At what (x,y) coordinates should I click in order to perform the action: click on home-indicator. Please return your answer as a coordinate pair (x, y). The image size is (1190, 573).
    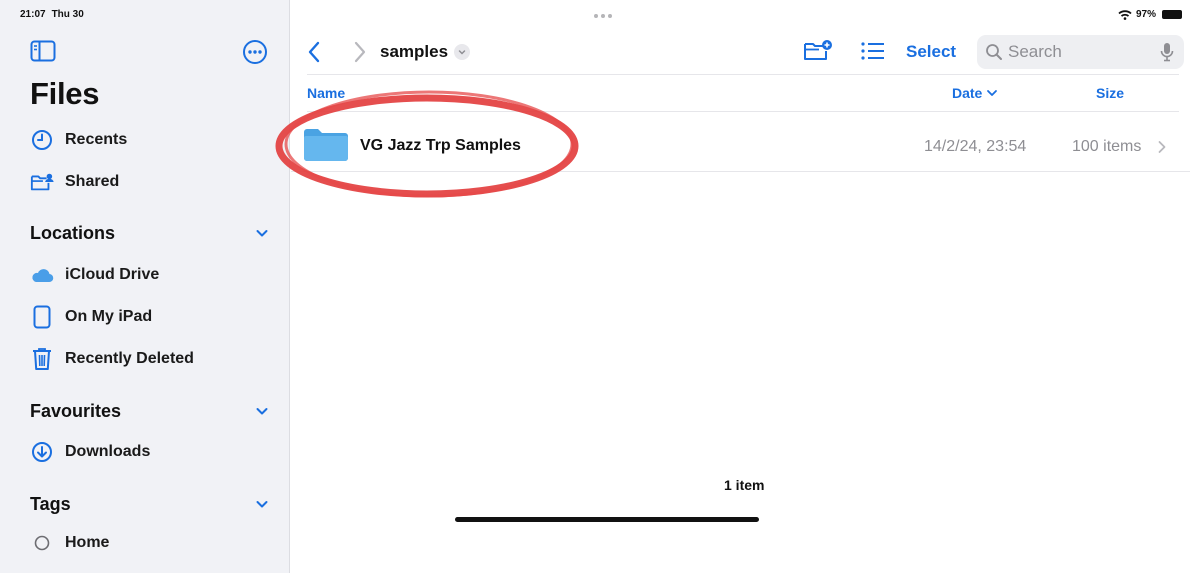
    Looking at the image, I should click on (607, 519).